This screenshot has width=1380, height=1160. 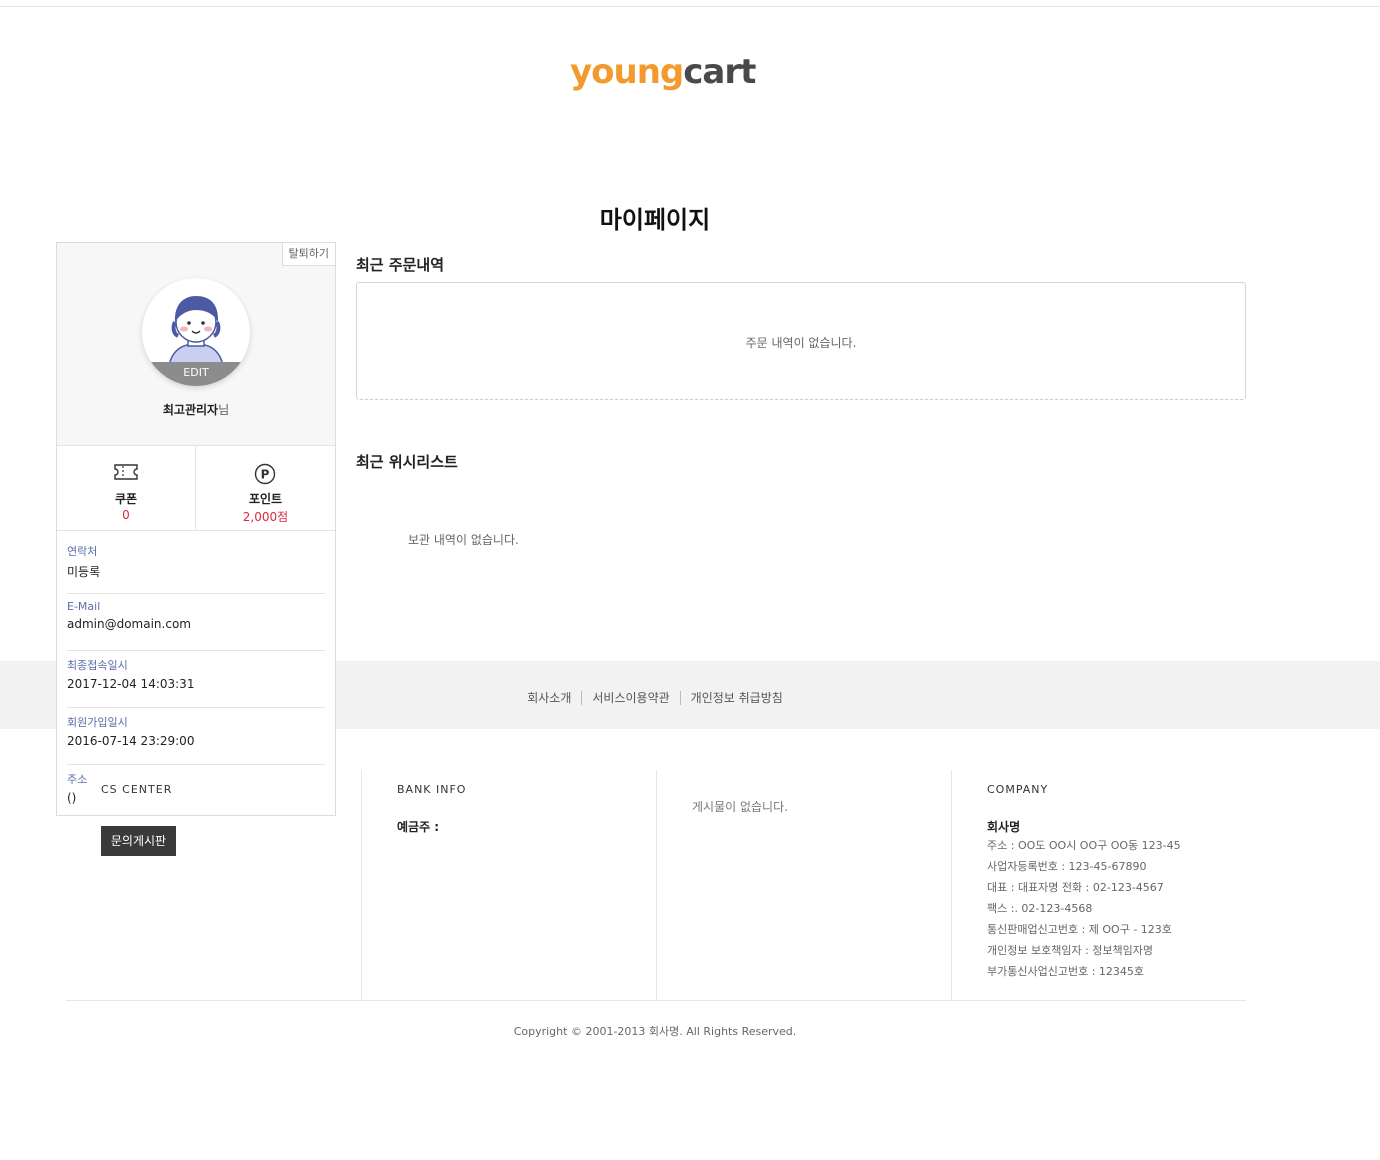 What do you see at coordinates (690, 6) in the screenshot?
I see `top-divider` at bounding box center [690, 6].